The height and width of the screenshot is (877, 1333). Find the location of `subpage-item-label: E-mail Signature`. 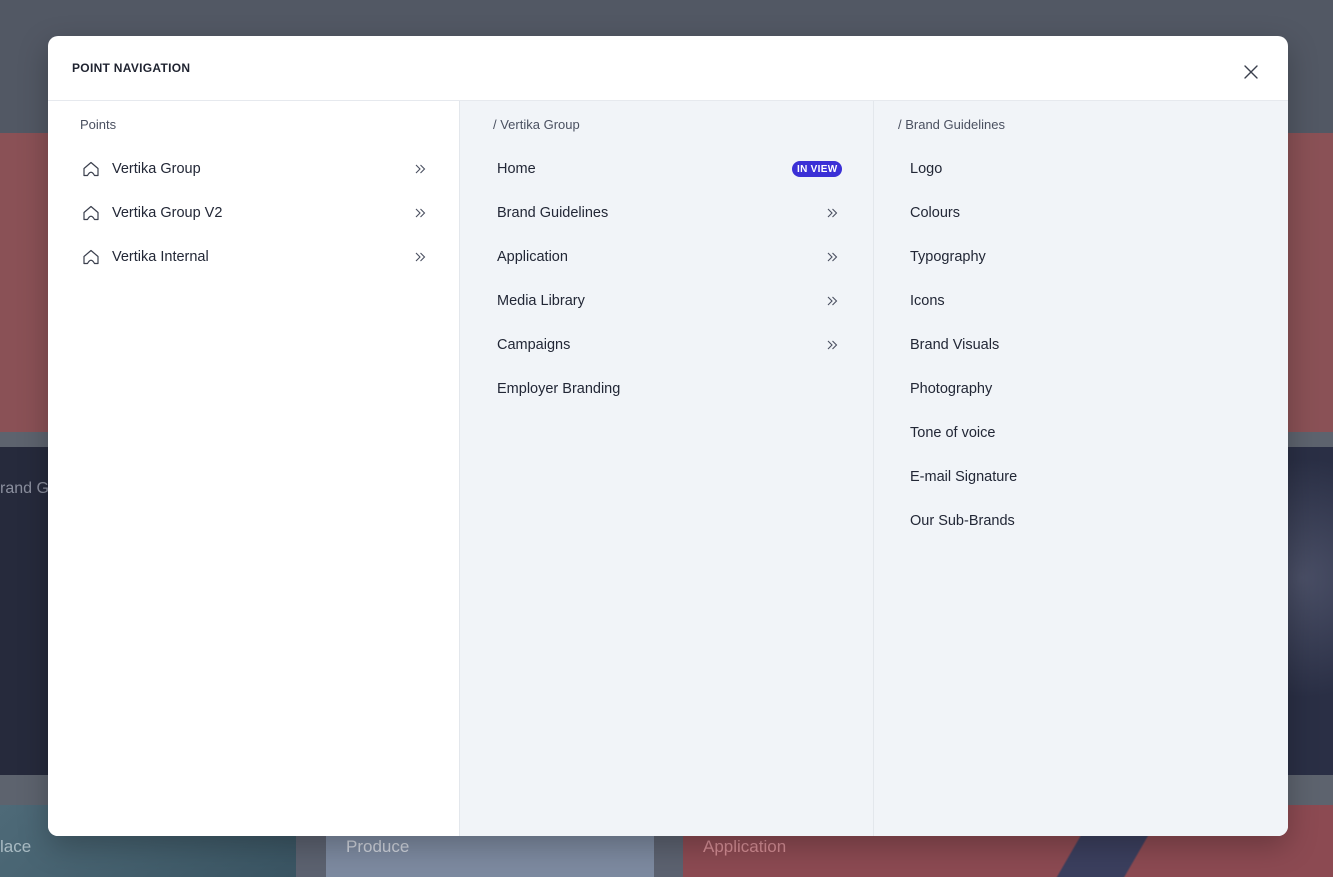

subpage-item-label: E-mail Signature is located at coordinates (964, 477).